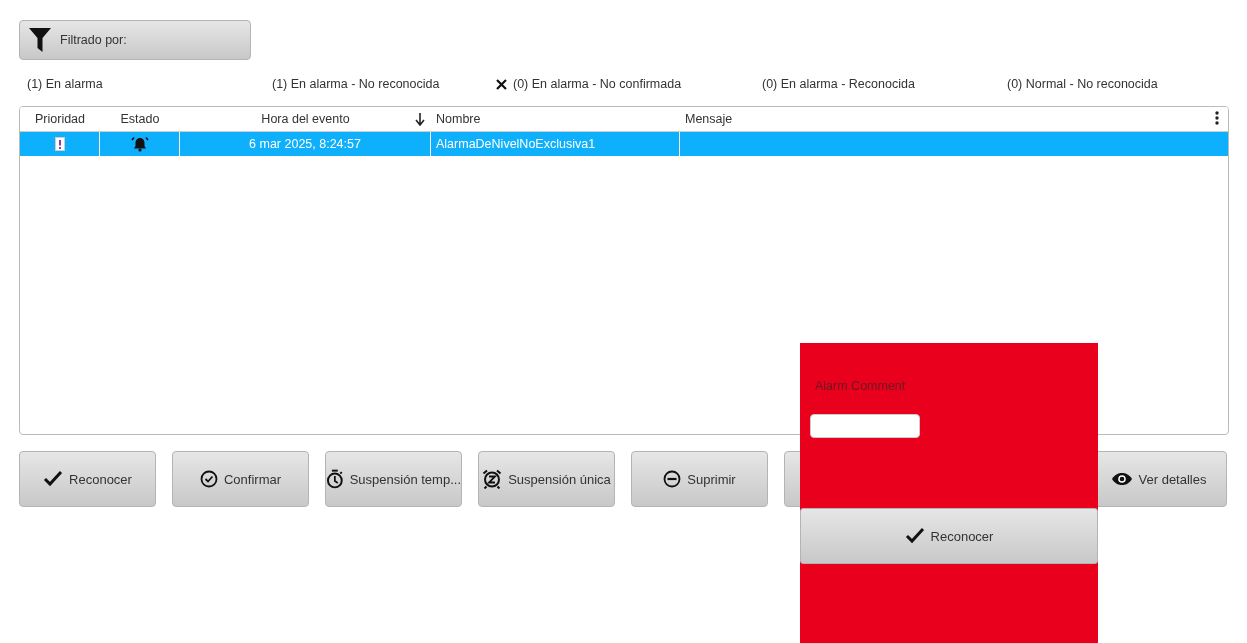  I want to click on event-time: 6 mar 2025, 8:24:57, so click(305, 144).